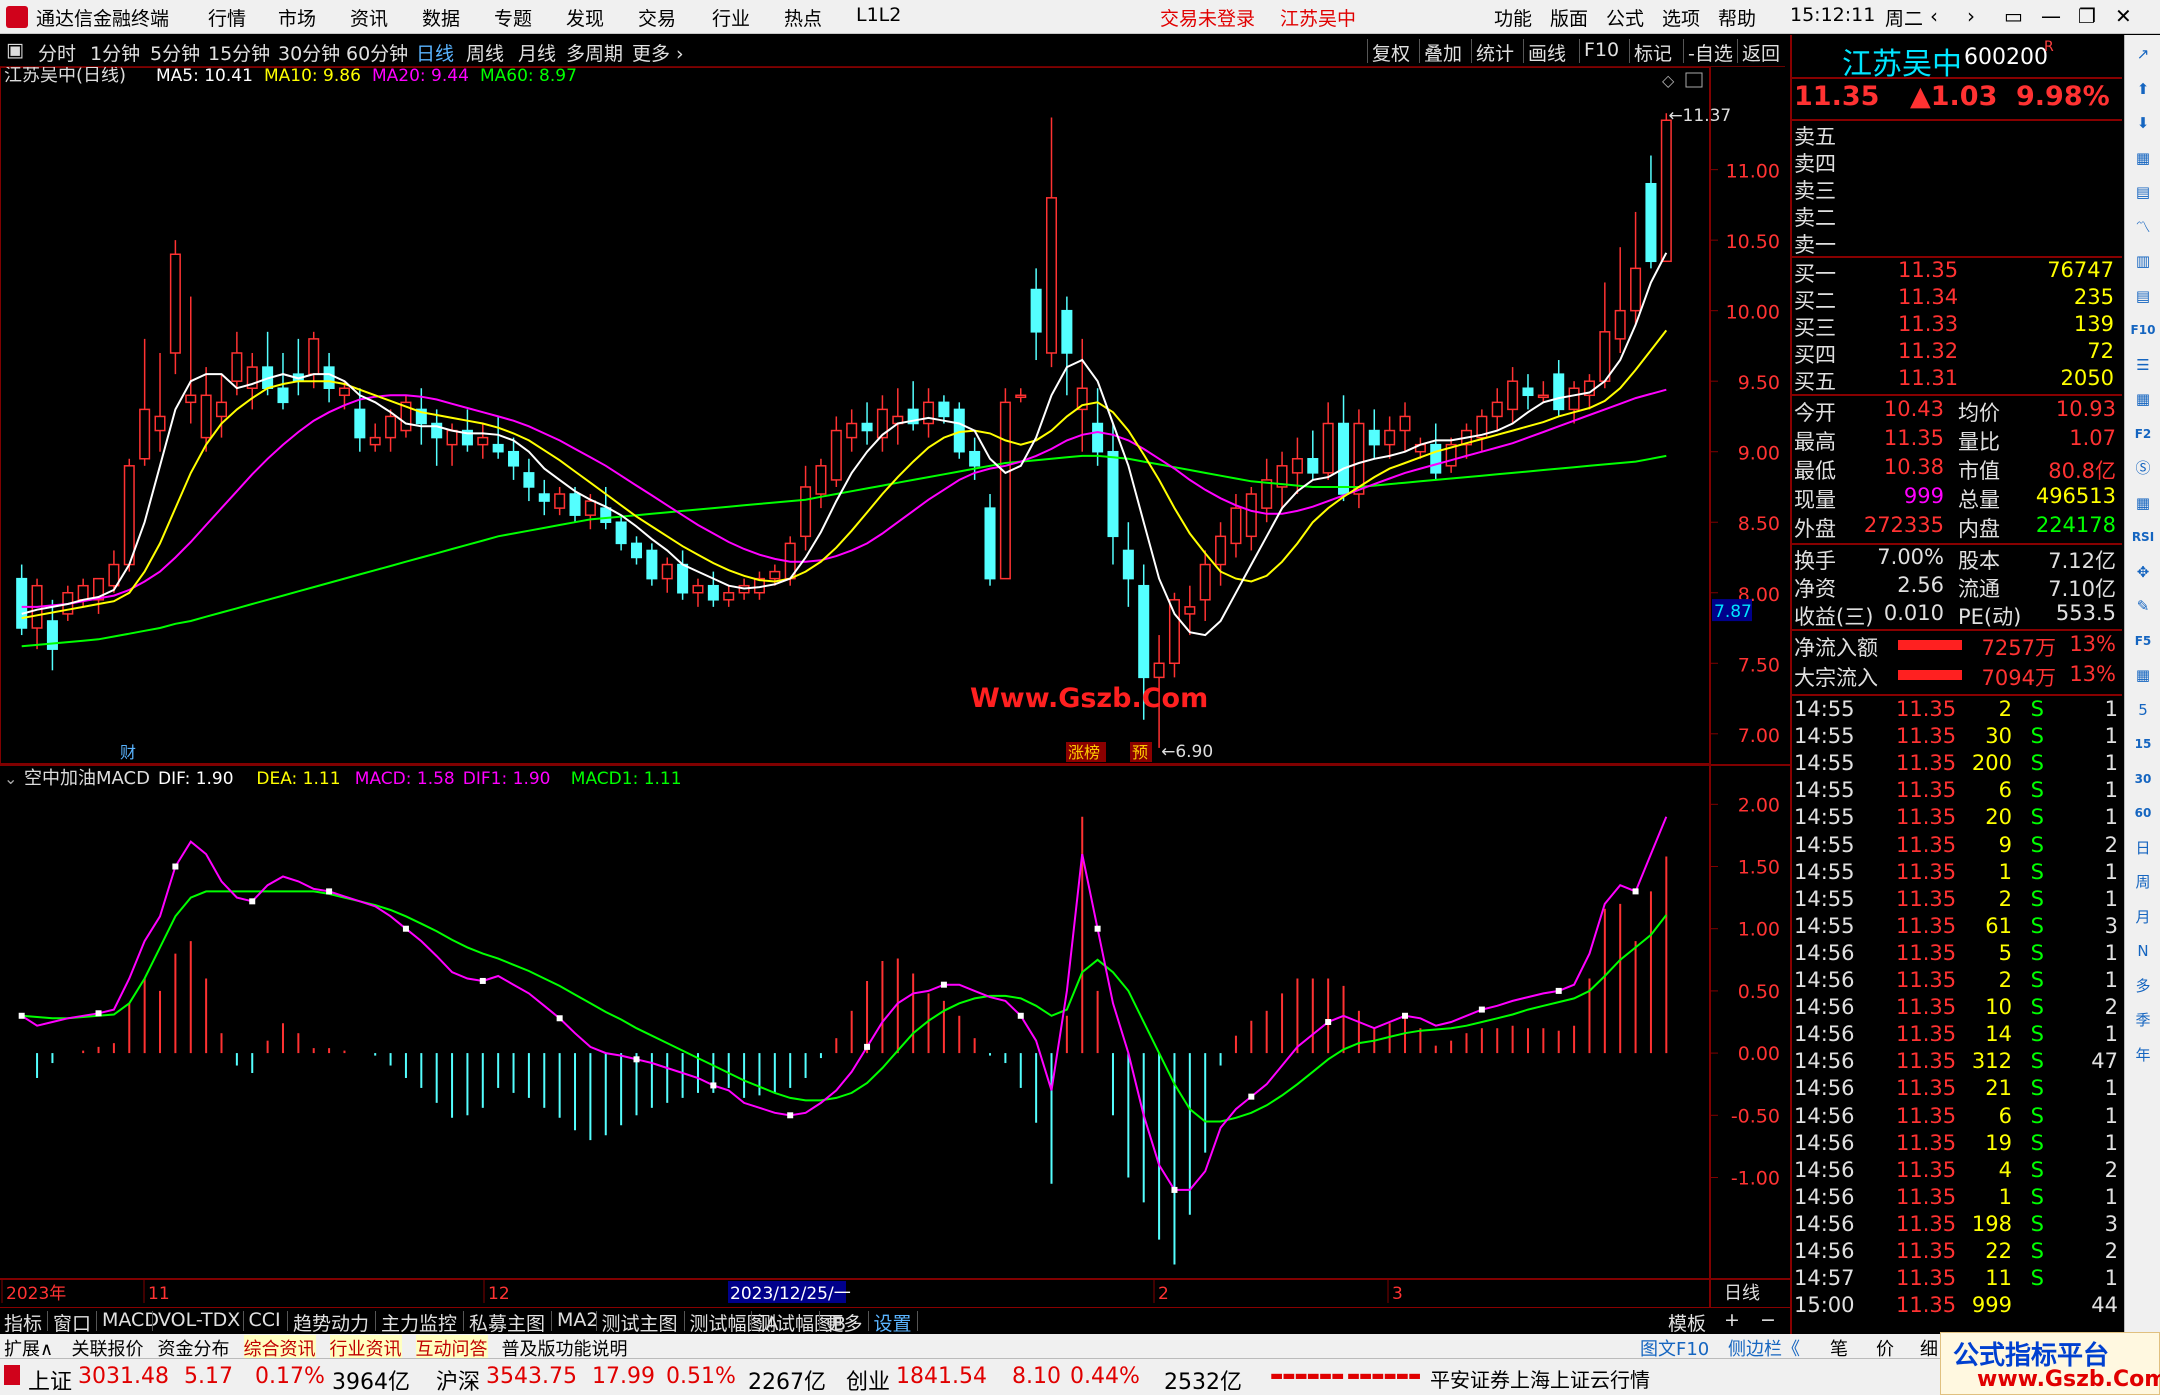 The image size is (2160, 1395). What do you see at coordinates (1687, 1322) in the screenshot?
I see `indicator-right-0: 模板` at bounding box center [1687, 1322].